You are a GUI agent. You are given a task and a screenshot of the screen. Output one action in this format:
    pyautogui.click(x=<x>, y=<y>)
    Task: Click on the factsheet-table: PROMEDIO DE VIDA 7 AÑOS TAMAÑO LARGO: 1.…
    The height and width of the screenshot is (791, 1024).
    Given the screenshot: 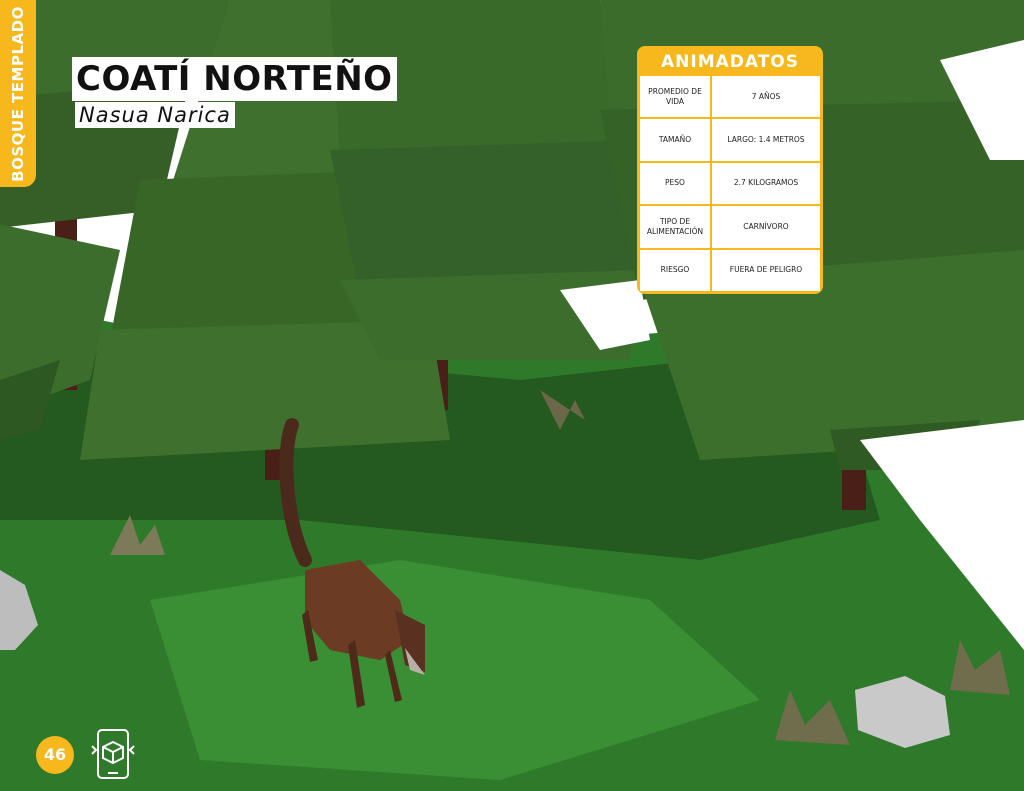 What is the action you would take?
    pyautogui.click(x=730, y=183)
    